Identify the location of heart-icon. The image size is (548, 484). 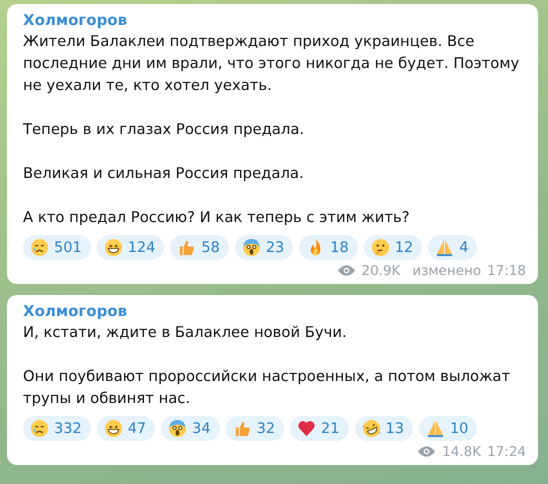
(306, 428).